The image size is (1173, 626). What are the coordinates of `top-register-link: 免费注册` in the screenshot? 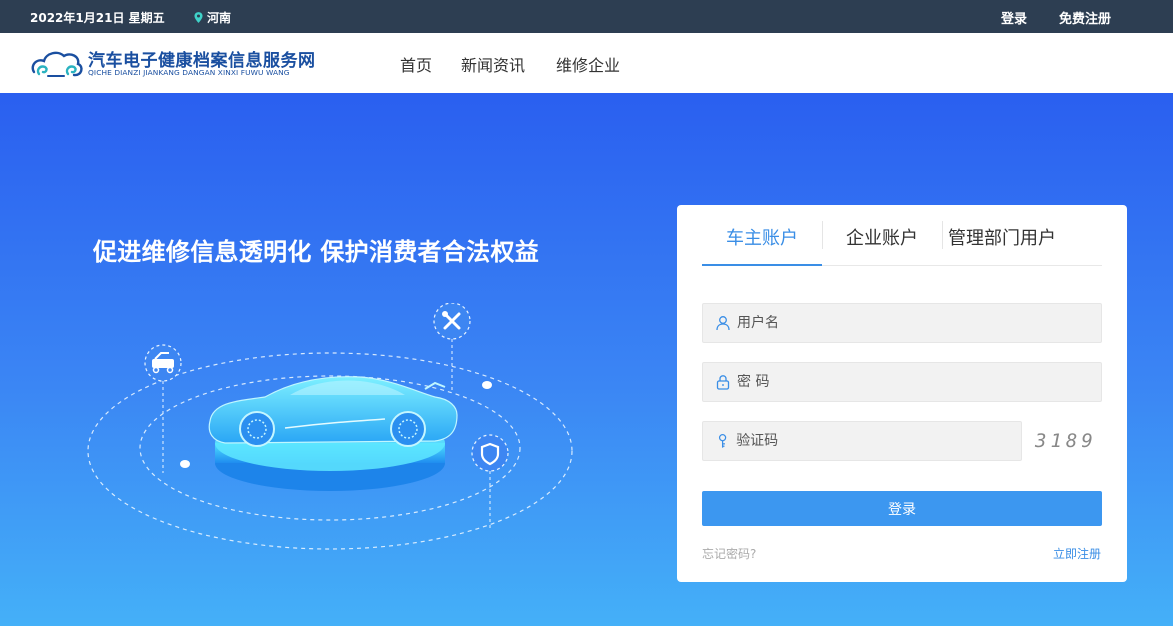 It's located at (1085, 17).